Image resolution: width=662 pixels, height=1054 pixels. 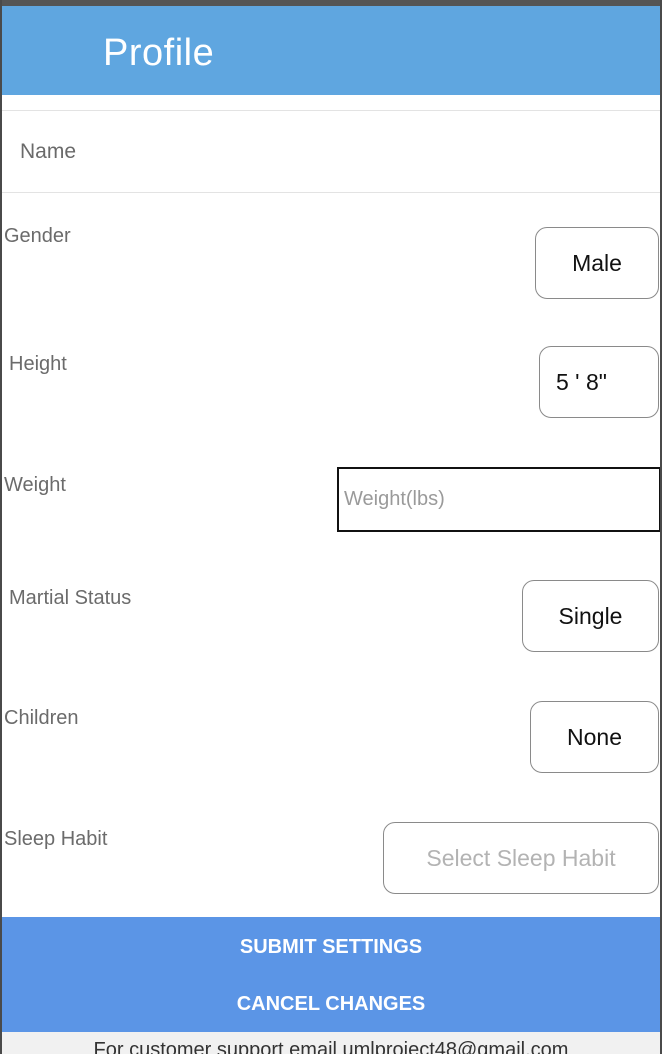 I want to click on name-input, so click(x=331, y=151).